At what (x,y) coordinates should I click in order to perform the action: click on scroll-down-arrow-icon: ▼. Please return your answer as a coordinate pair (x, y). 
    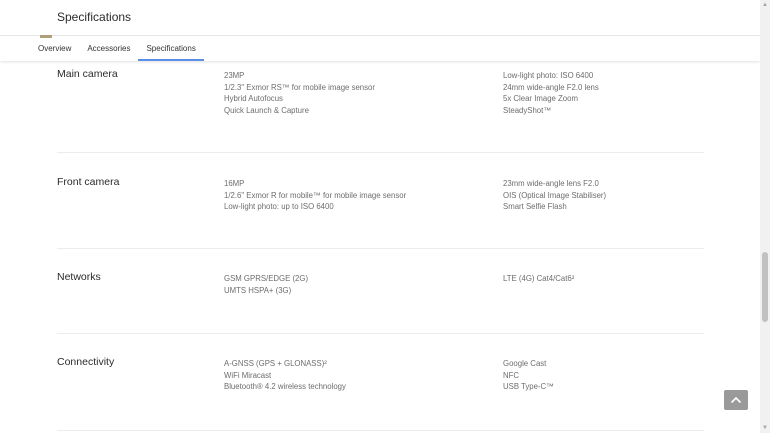
    Looking at the image, I should click on (765, 428).